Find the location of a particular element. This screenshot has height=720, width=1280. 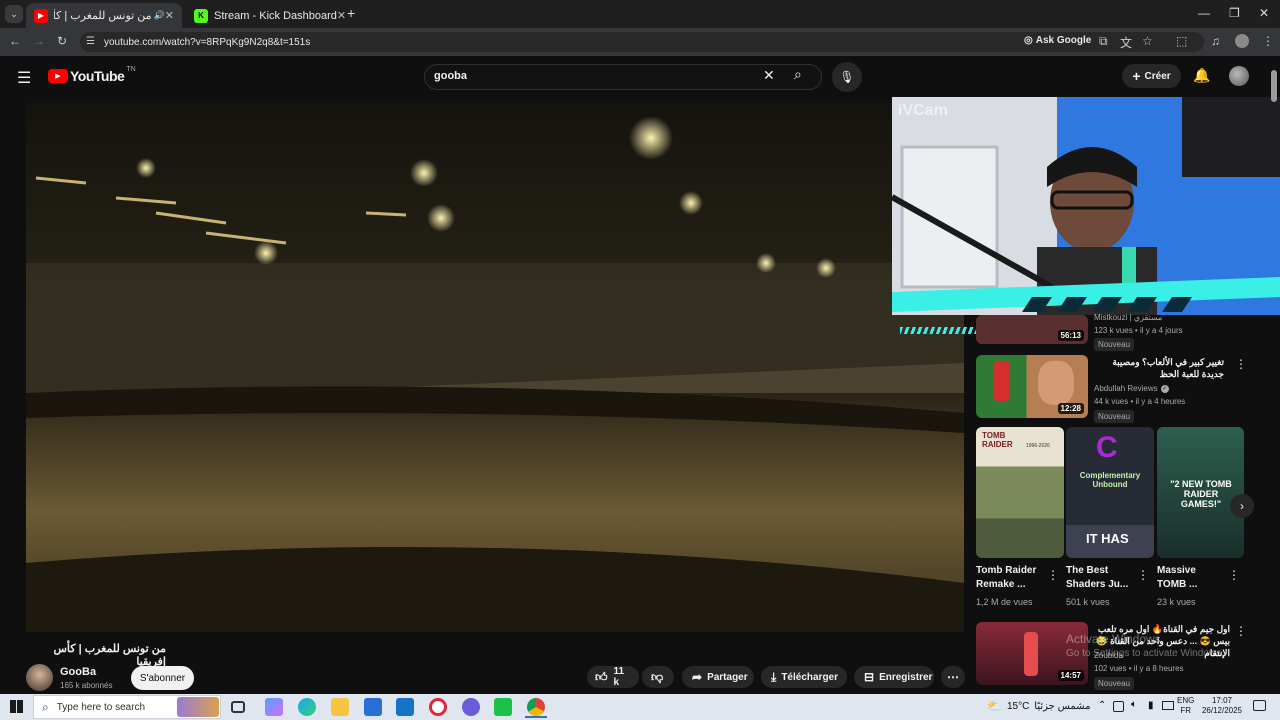

channel-name: Mistkouzi | مستقزي is located at coordinates (1128, 317).